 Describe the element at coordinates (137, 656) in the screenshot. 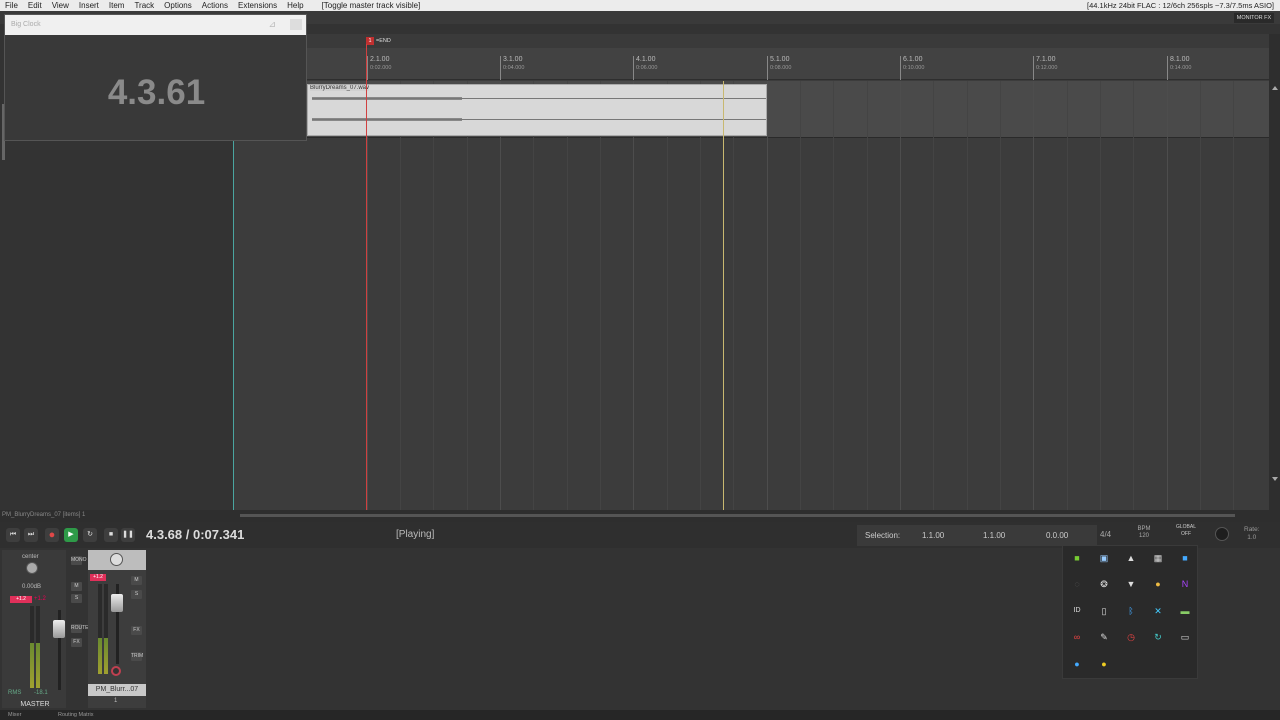

I see `track-trim-button: TRIM` at that location.